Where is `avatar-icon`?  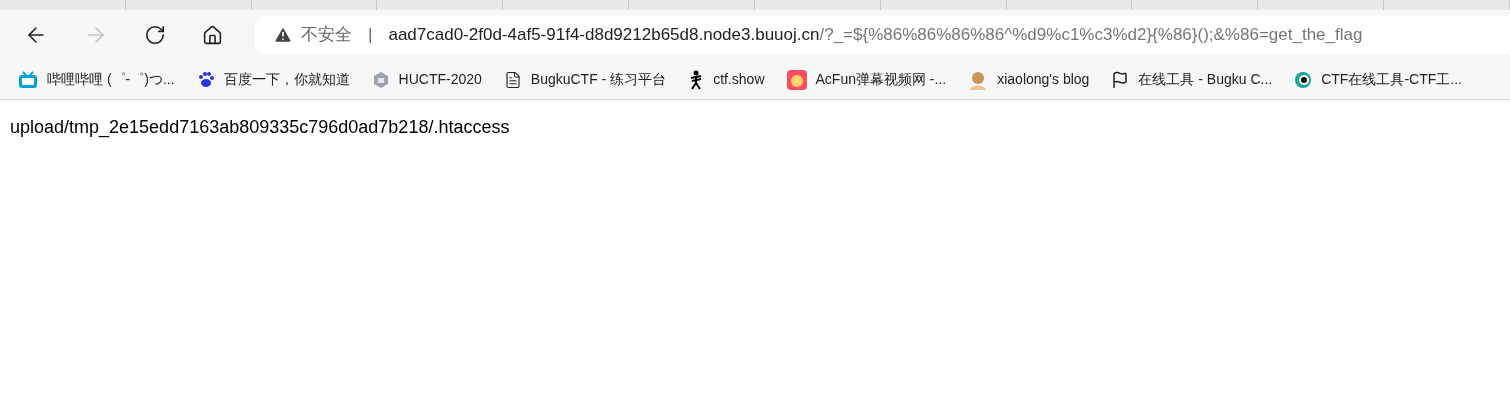
avatar-icon is located at coordinates (978, 79).